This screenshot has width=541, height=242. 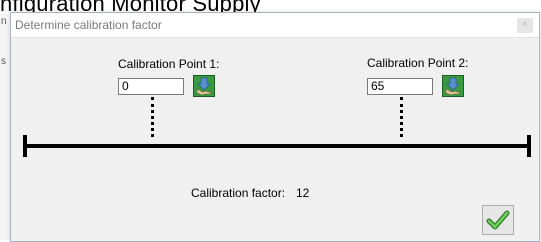 I want to click on calibration-factor-label: Calibration factor:, so click(x=238, y=193).